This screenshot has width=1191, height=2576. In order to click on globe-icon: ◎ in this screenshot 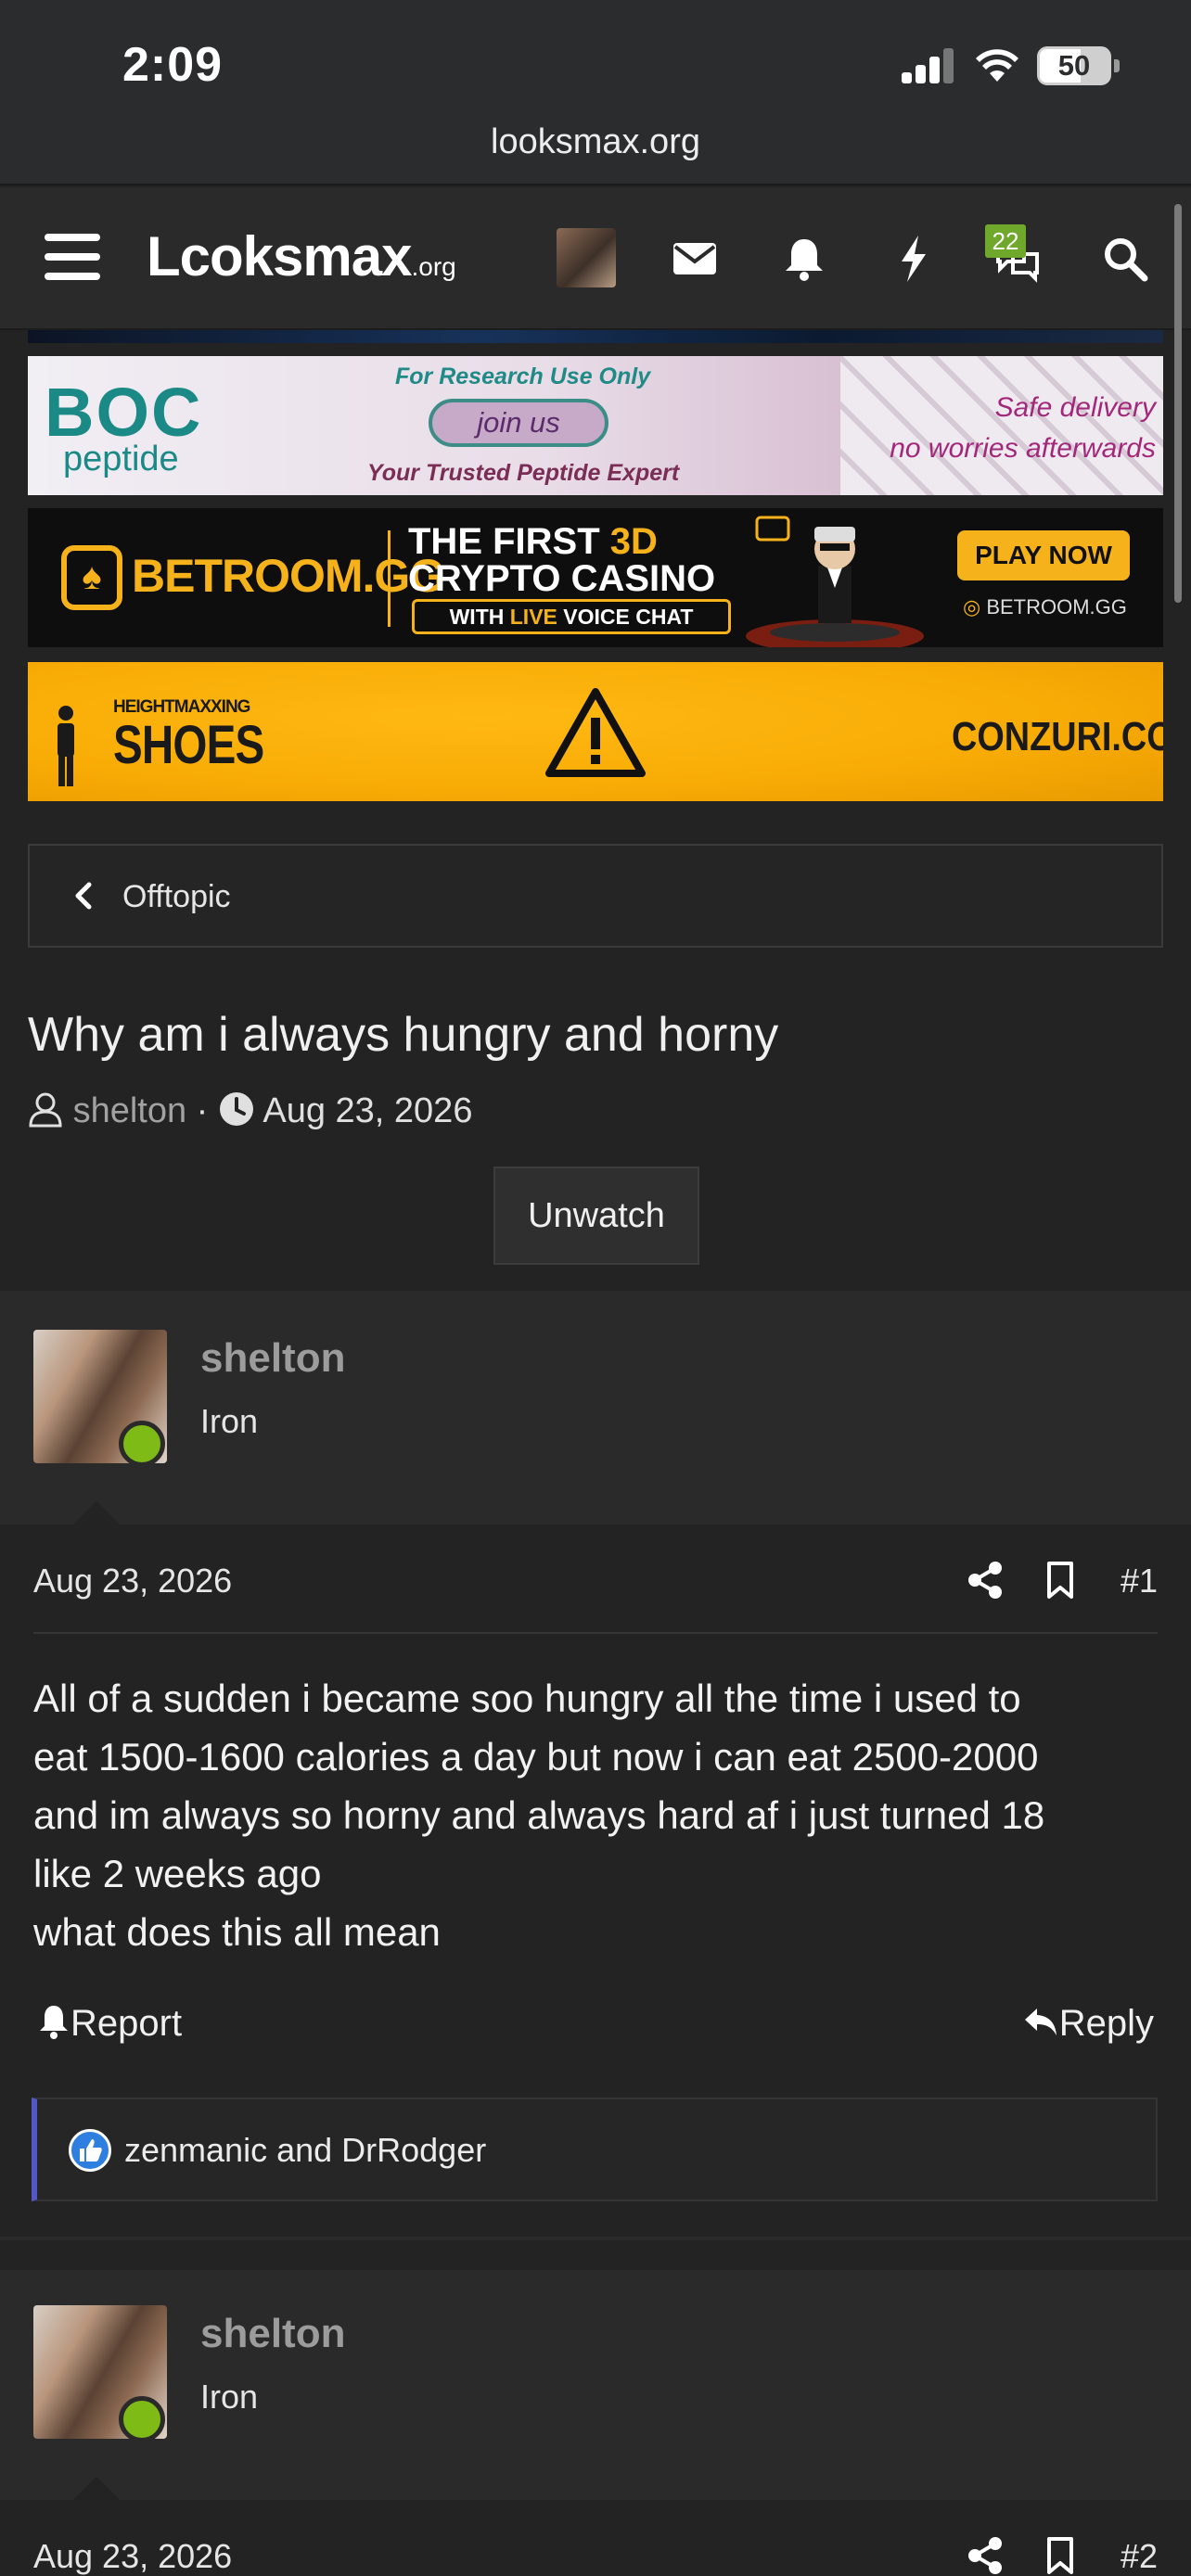, I will do `click(975, 606)`.